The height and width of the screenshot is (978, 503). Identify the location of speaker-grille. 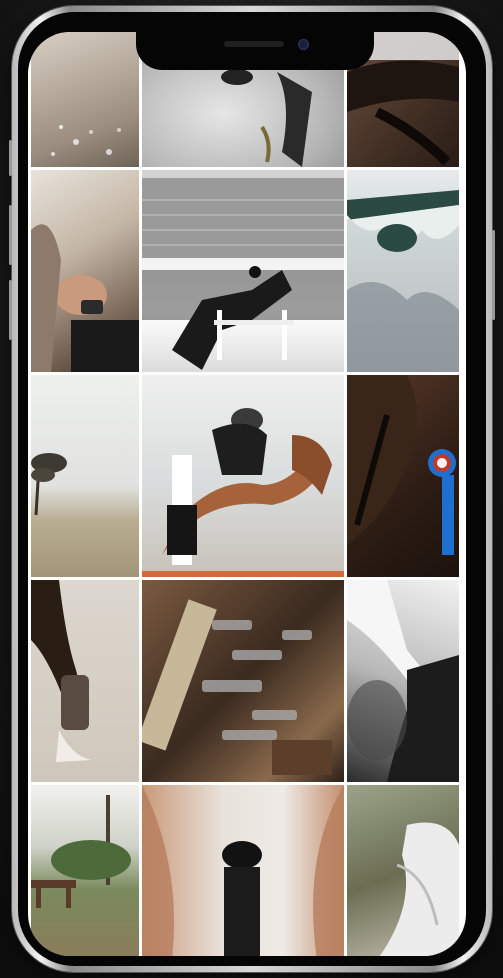
(254, 44).